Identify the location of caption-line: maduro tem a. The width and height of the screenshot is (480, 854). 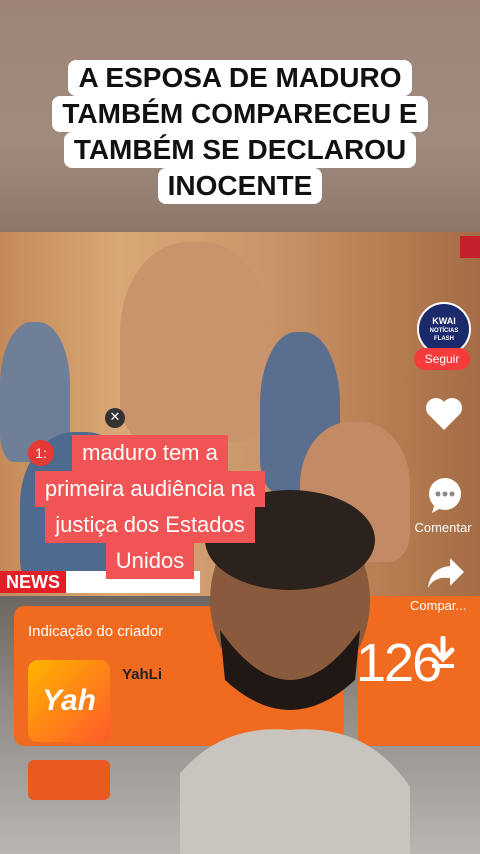
(150, 453).